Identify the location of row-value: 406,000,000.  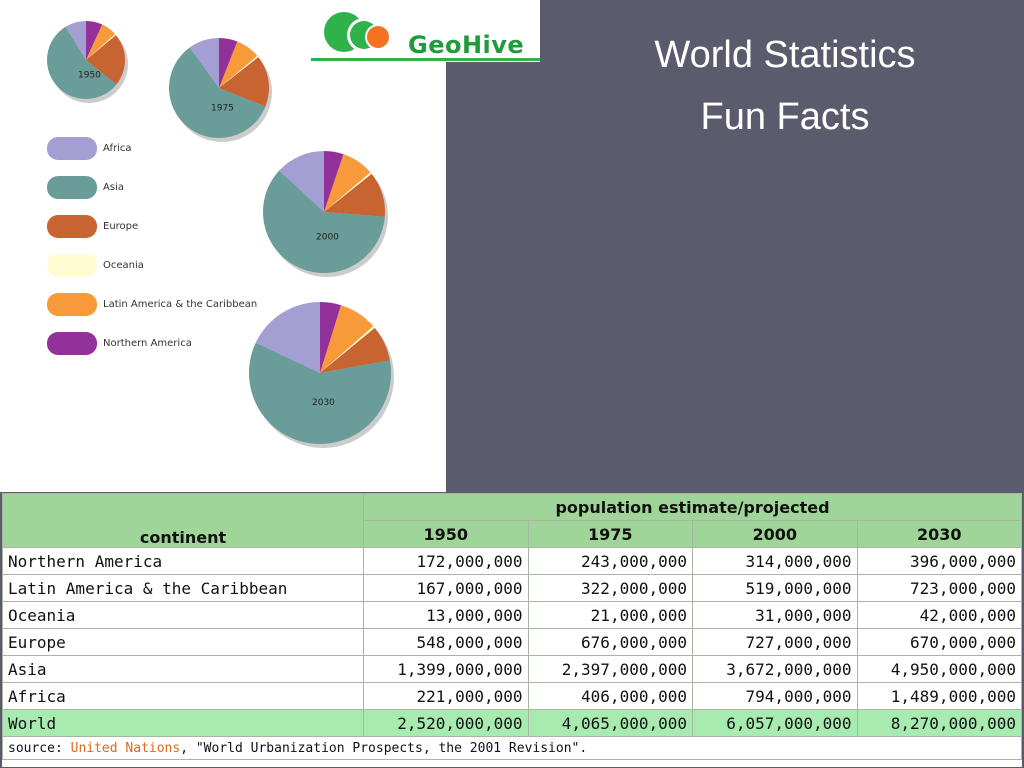
(610, 696).